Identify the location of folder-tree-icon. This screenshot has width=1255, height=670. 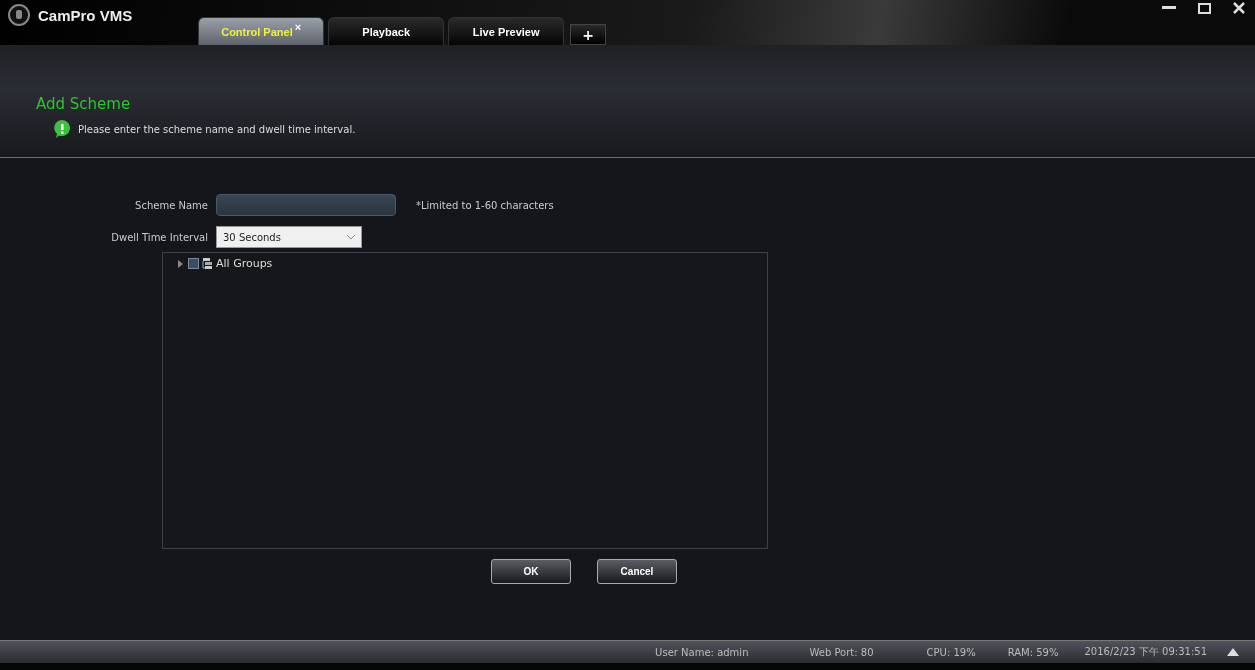
(207, 263).